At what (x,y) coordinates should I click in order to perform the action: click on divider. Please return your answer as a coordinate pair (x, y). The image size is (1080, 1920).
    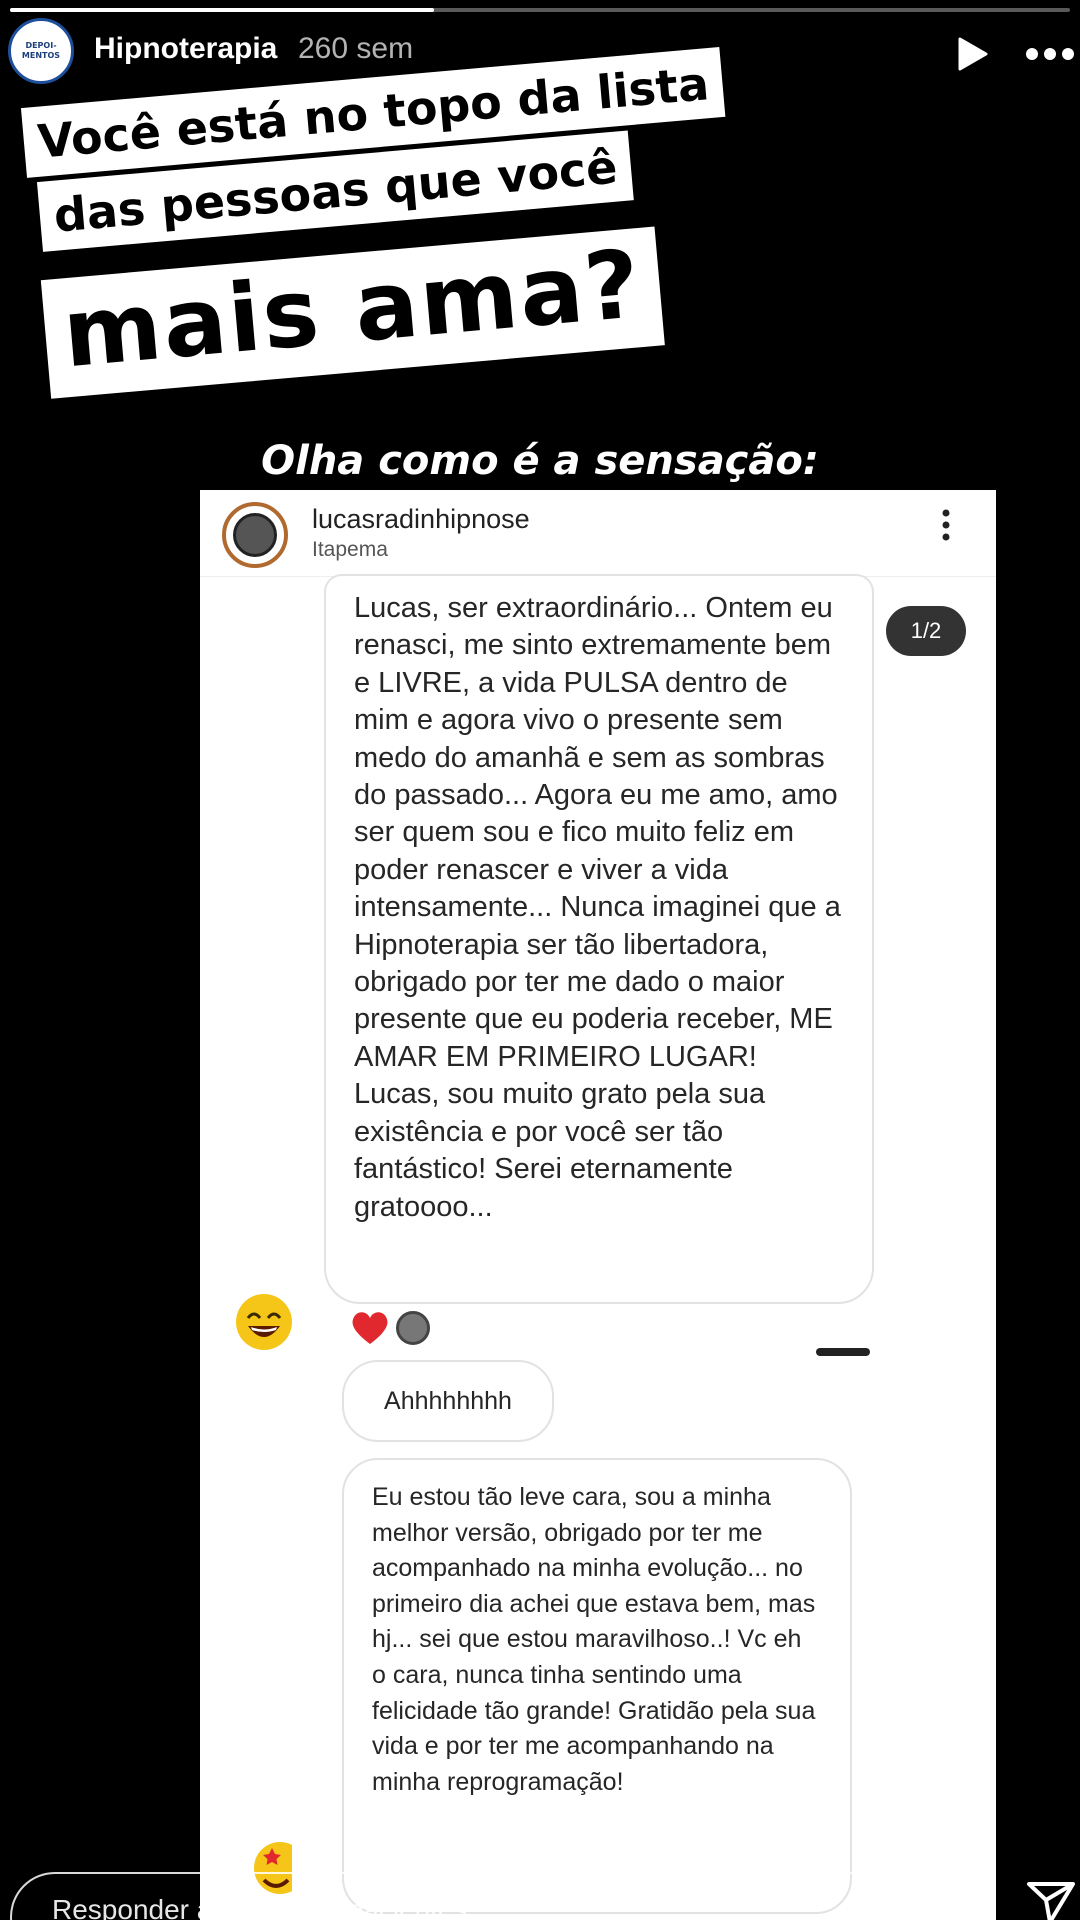
    Looking at the image, I should click on (843, 1352).